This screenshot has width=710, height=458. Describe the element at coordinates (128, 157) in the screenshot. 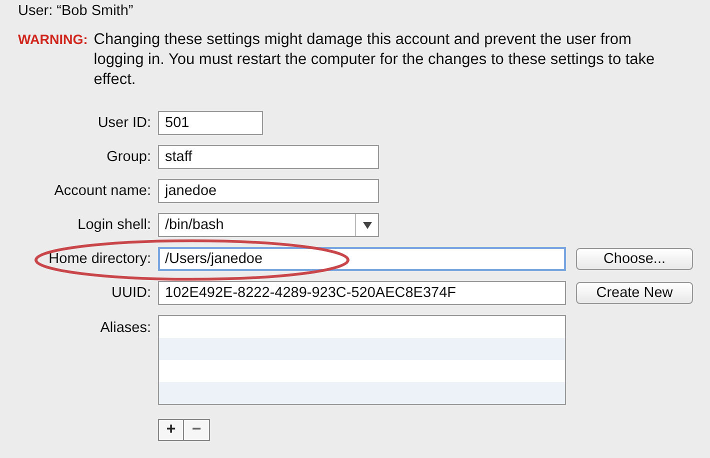

I see `field-label: Group:` at that location.